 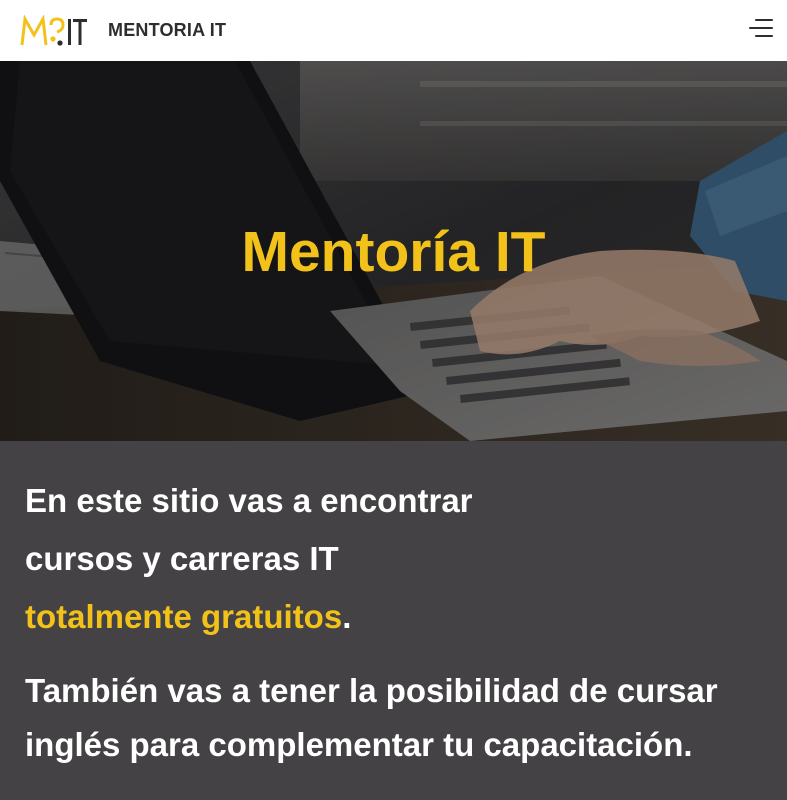 What do you see at coordinates (249, 500) in the screenshot?
I see `intro-line-1: En este sitio vas a encontrar` at bounding box center [249, 500].